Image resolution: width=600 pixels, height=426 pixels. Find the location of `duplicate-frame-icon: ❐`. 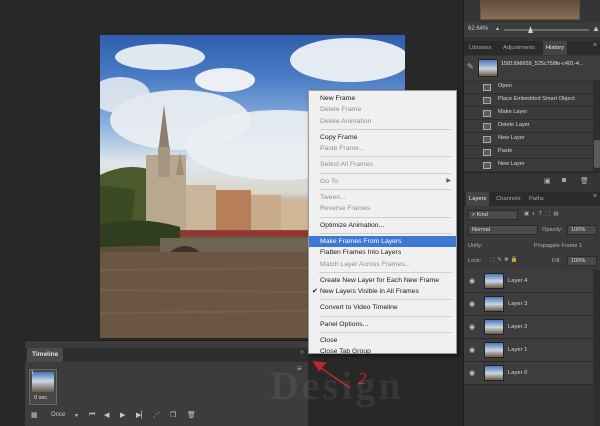

duplicate-frame-icon: ❐ is located at coordinates (173, 415).